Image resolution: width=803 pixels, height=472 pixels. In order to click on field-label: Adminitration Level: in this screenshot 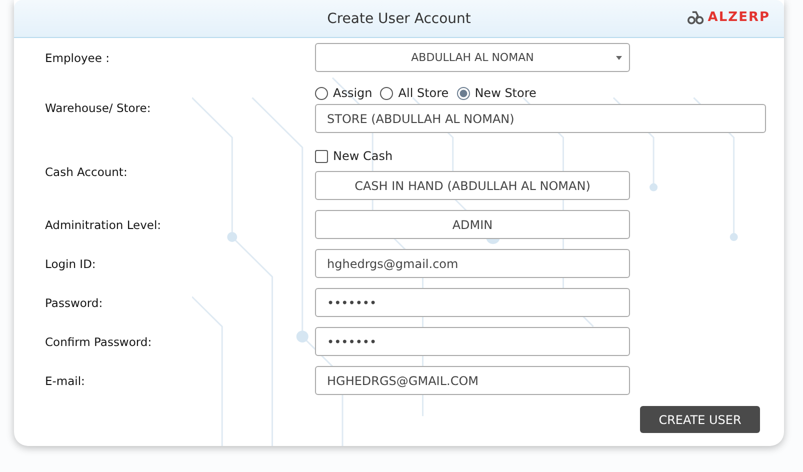, I will do `click(103, 225)`.